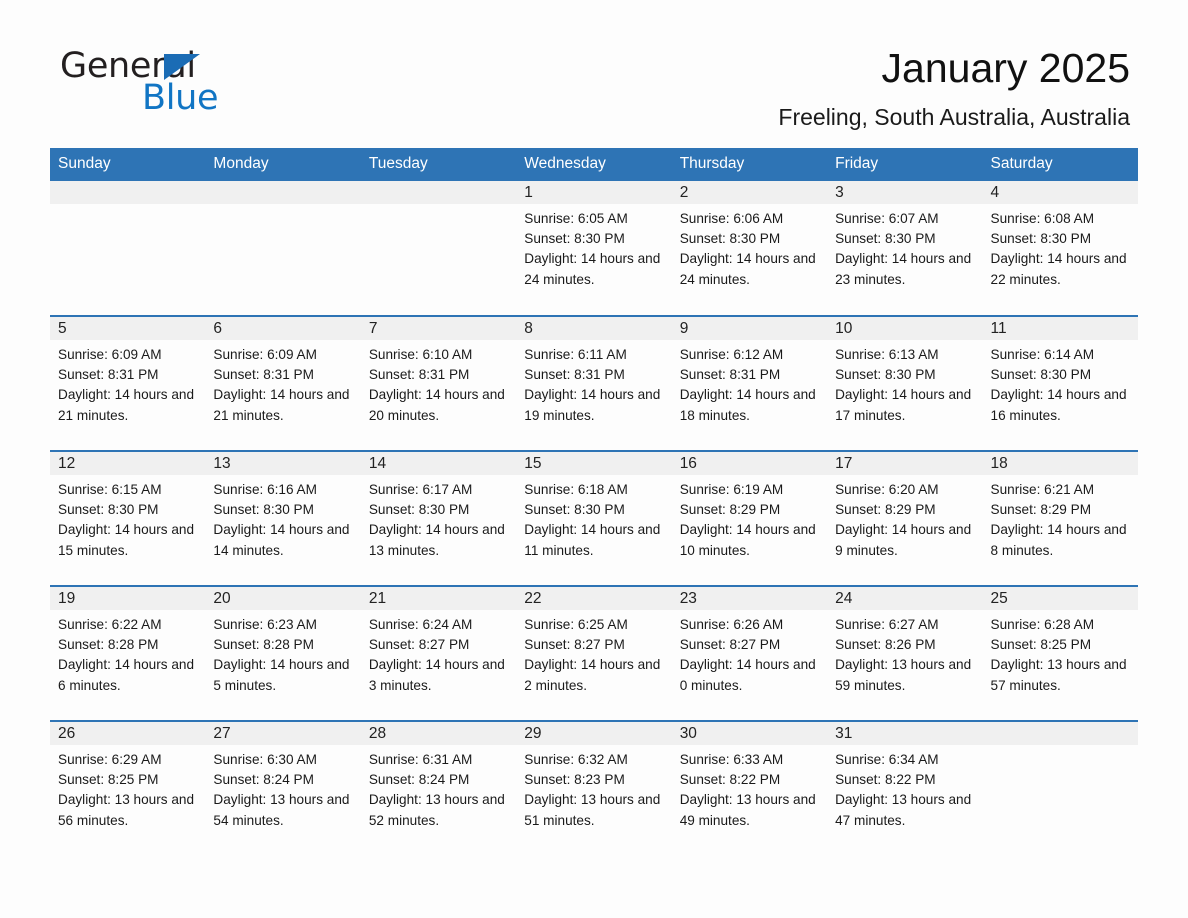  I want to click on sunrise-text: Sunrise: 6:33 AM, so click(731, 759).